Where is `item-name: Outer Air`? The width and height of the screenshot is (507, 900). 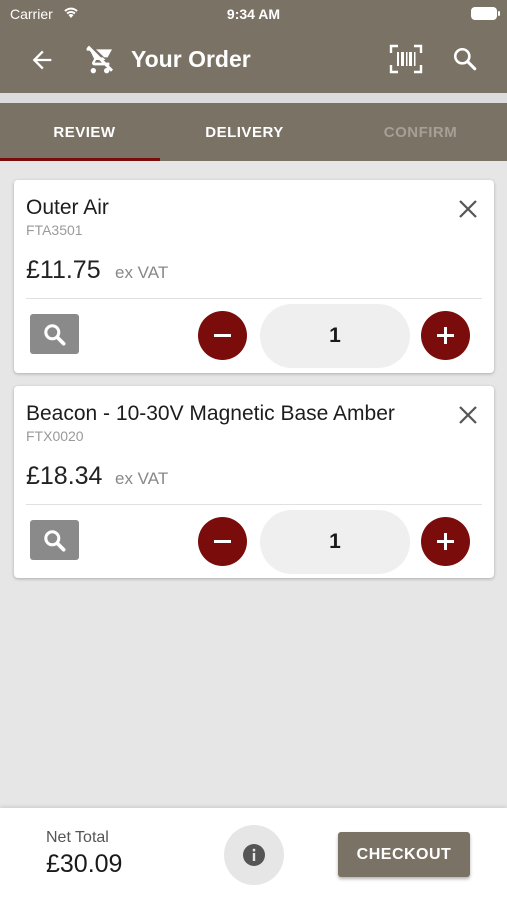
item-name: Outer Air is located at coordinates (67, 207).